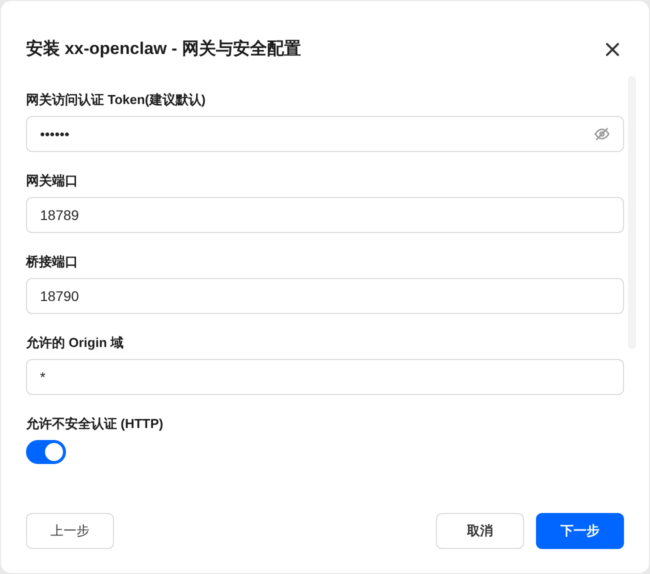 The width and height of the screenshot is (650, 574). What do you see at coordinates (325, 215) in the screenshot?
I see `input-field: 18789` at bounding box center [325, 215].